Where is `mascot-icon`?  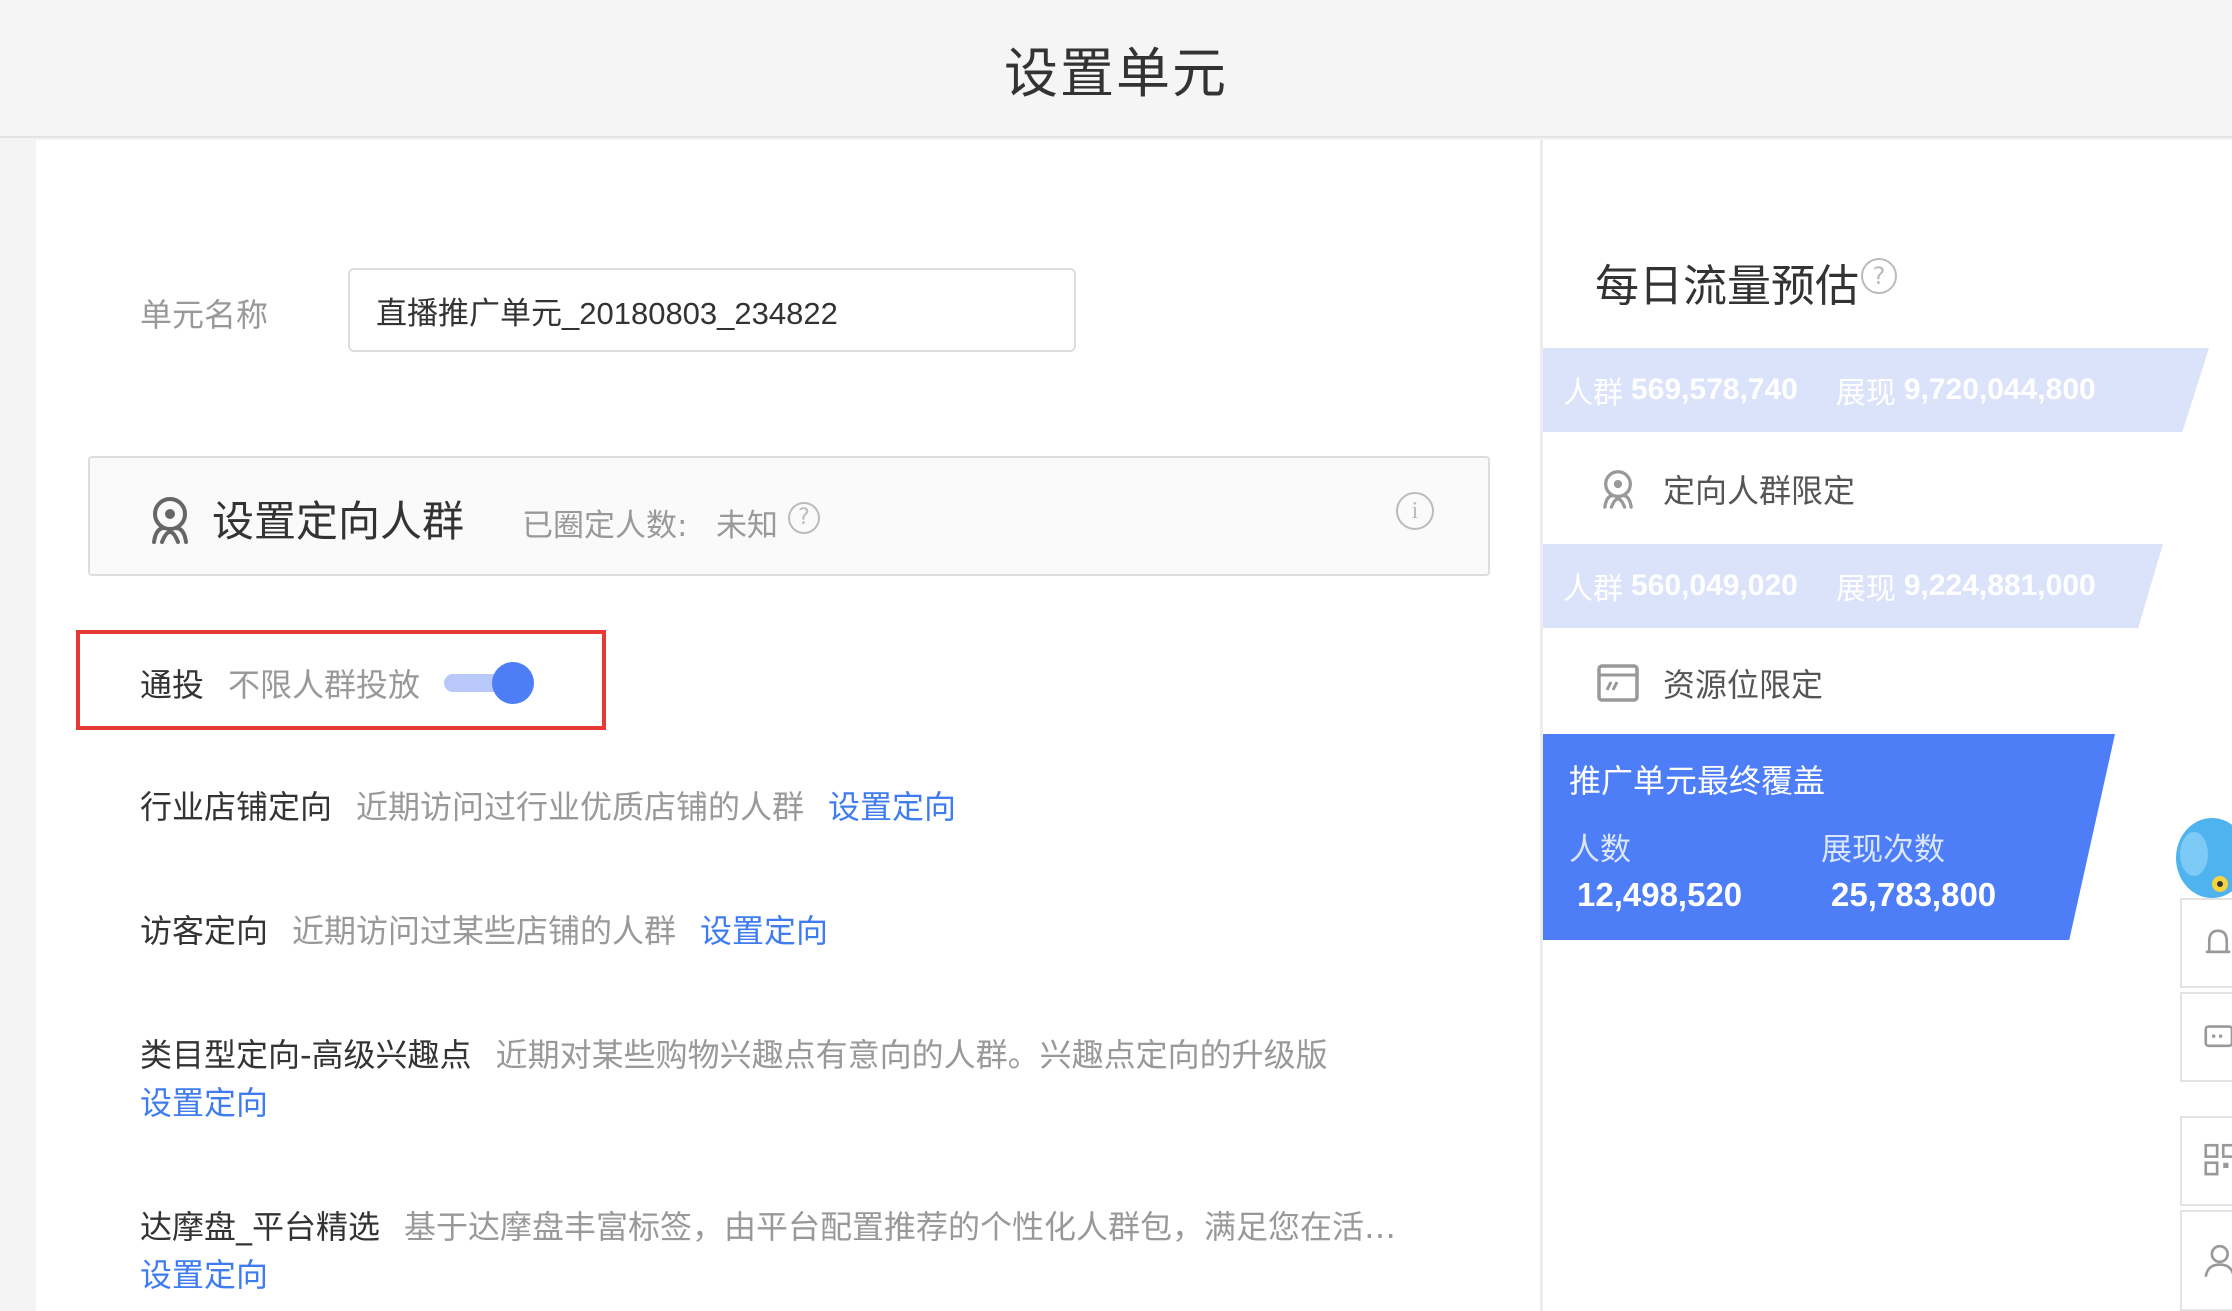
mascot-icon is located at coordinates (2202, 859).